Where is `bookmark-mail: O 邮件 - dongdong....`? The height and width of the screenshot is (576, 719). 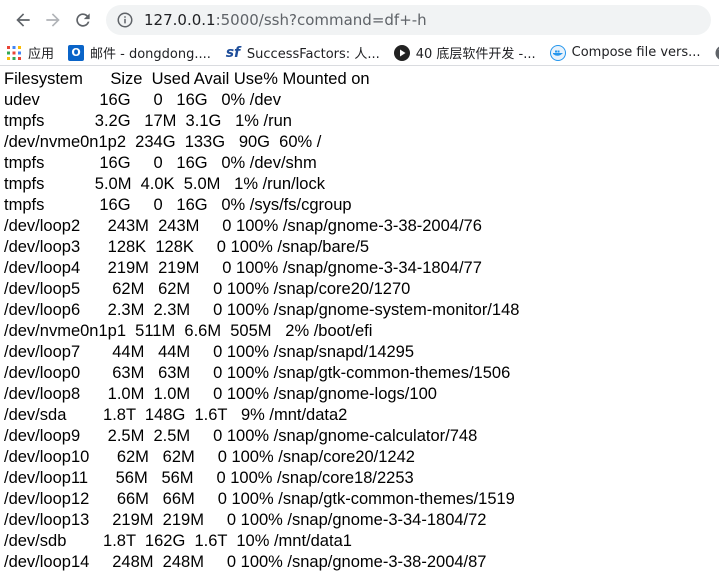 bookmark-mail: O 邮件 - dongdong.... is located at coordinates (139, 52).